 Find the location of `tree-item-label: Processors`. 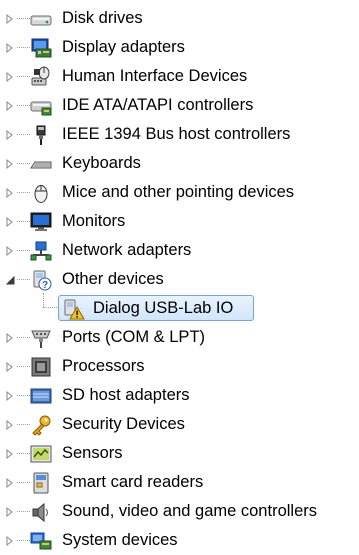

tree-item-label: Processors is located at coordinates (103, 366).